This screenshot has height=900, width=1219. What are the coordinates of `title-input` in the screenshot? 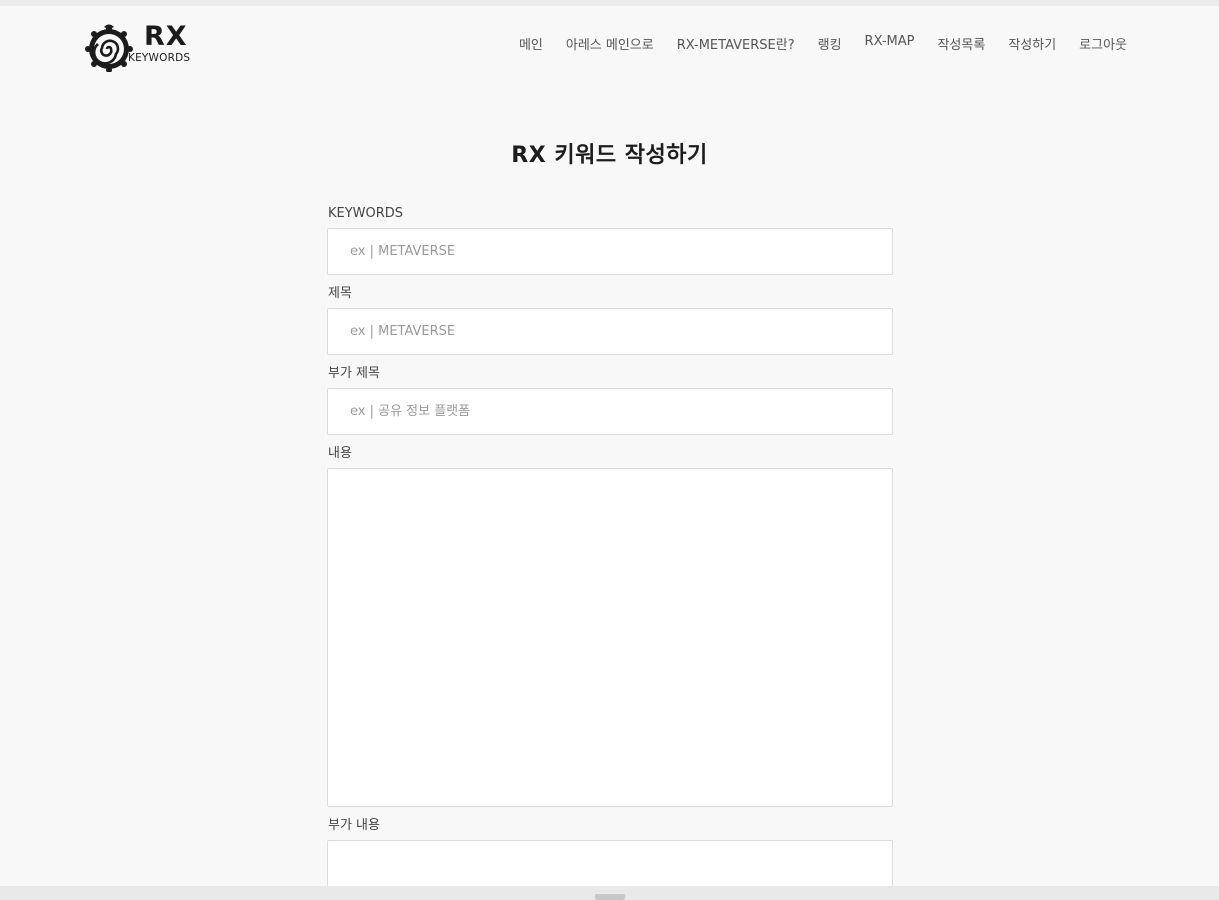 It's located at (610, 331).